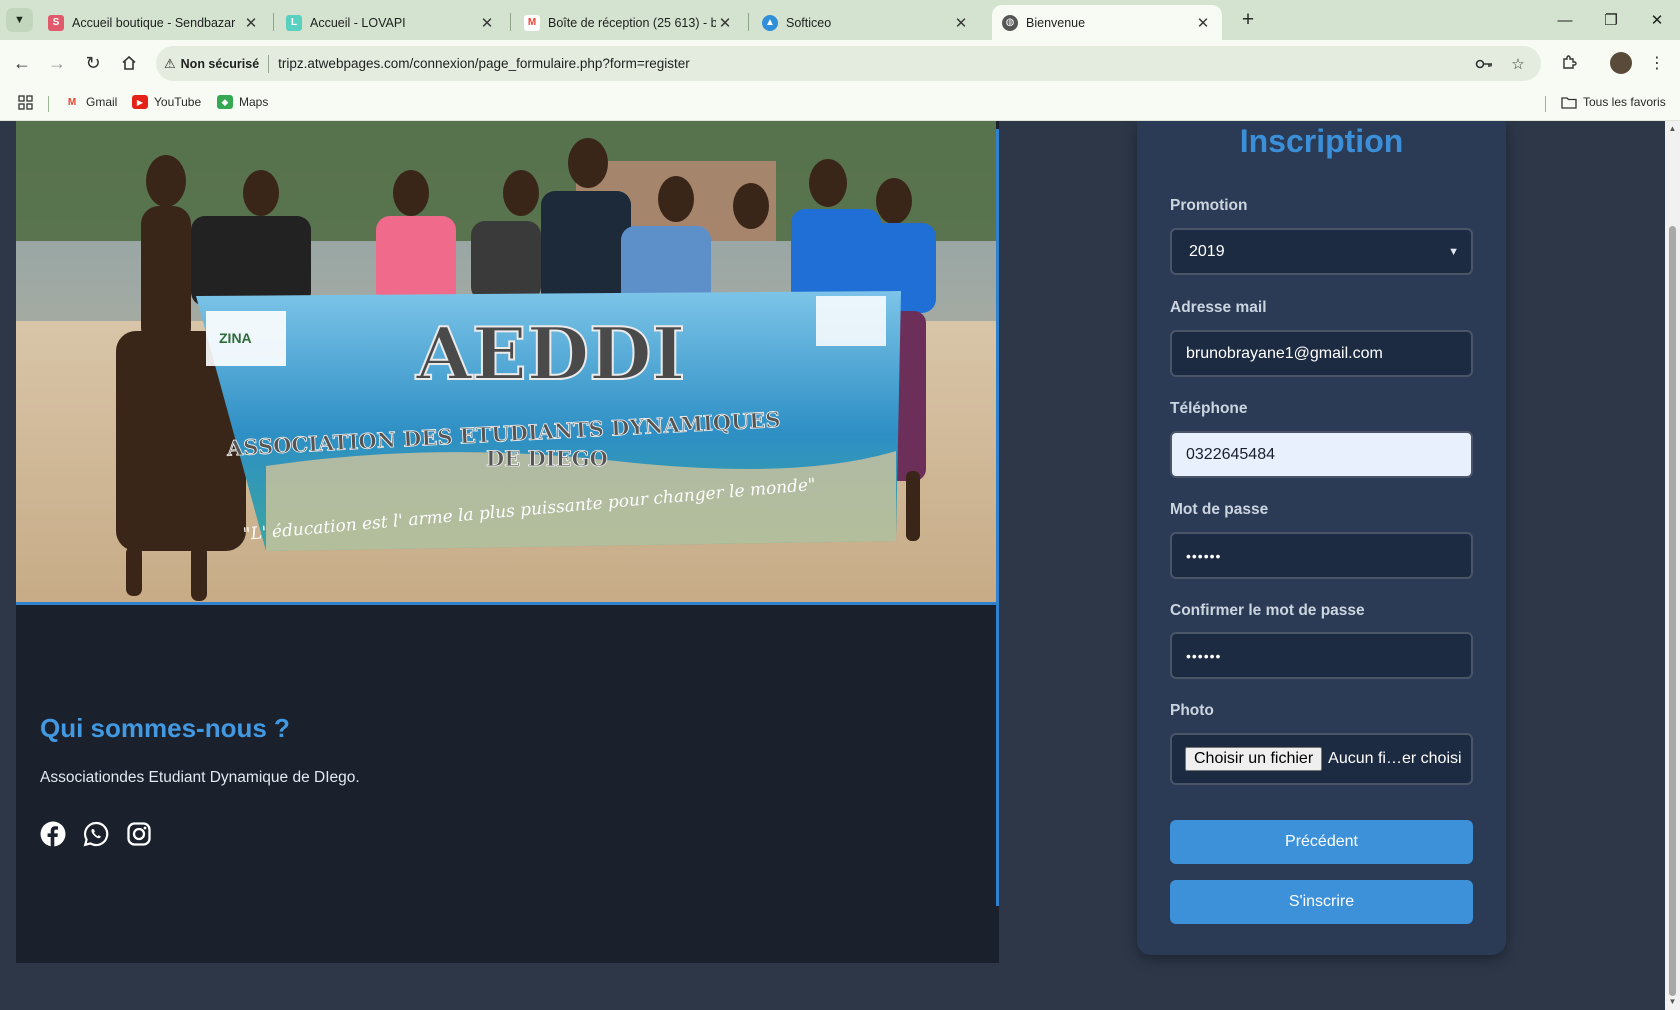  What do you see at coordinates (1321, 655) in the screenshot?
I see `confirm-password-field: ••••••` at bounding box center [1321, 655].